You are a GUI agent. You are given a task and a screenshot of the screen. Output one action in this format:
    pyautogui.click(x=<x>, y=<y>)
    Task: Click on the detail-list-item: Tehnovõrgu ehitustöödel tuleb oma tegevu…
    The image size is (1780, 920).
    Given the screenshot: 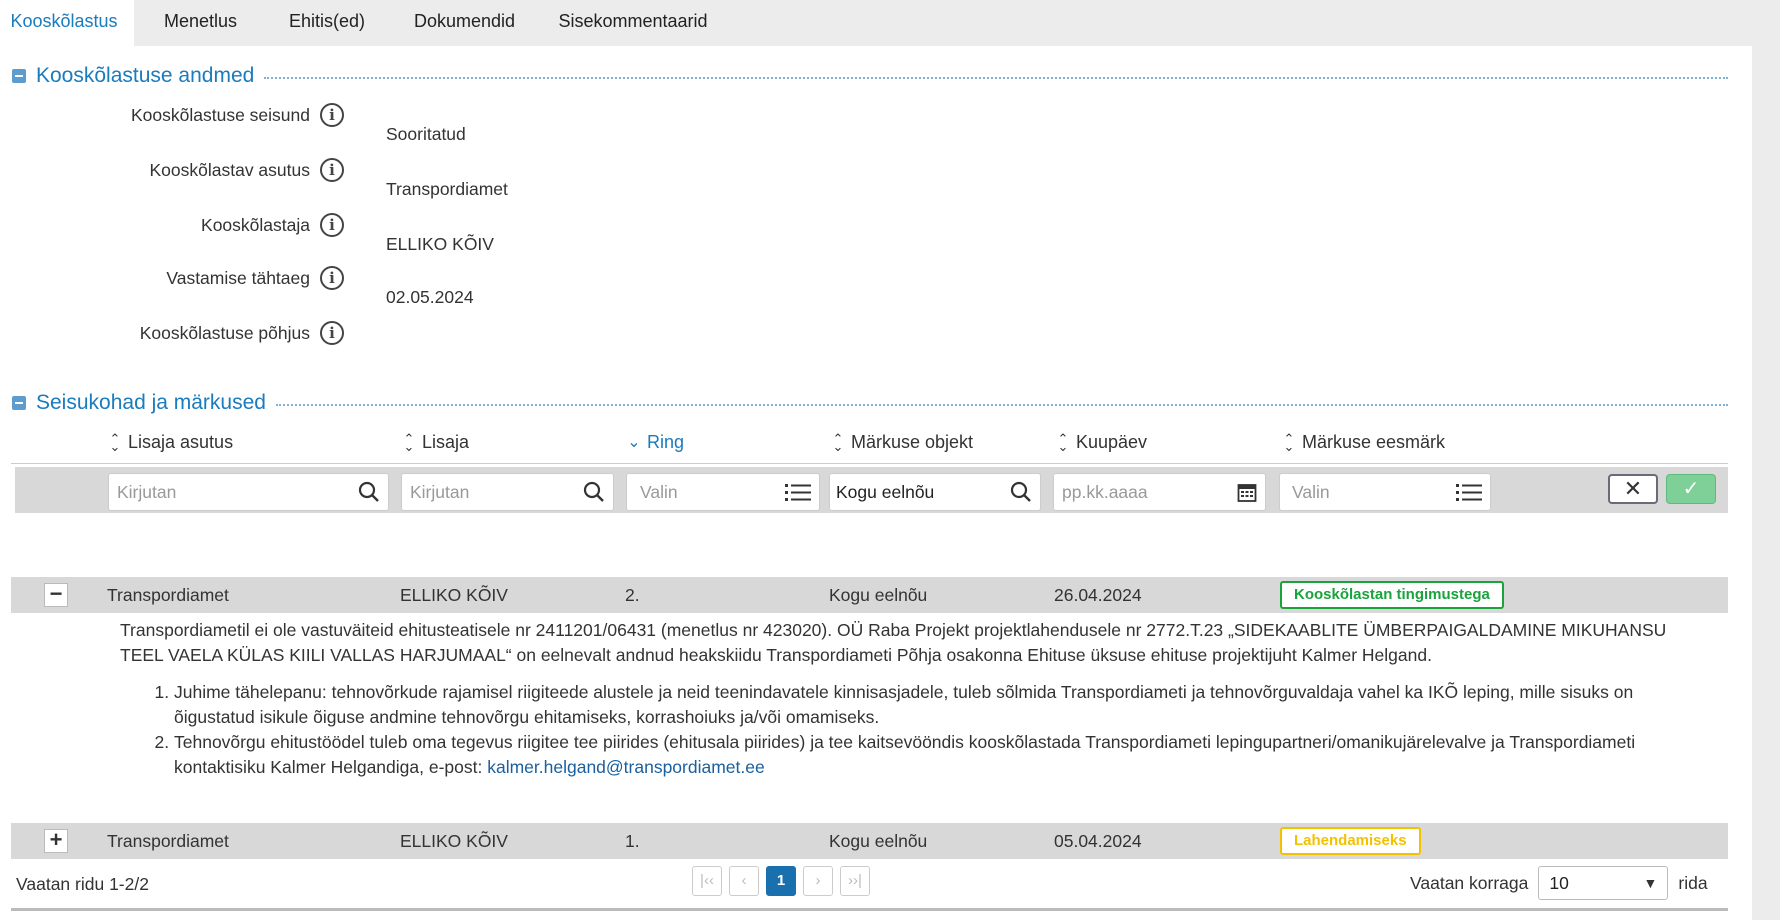 What is the action you would take?
    pyautogui.click(x=937, y=755)
    